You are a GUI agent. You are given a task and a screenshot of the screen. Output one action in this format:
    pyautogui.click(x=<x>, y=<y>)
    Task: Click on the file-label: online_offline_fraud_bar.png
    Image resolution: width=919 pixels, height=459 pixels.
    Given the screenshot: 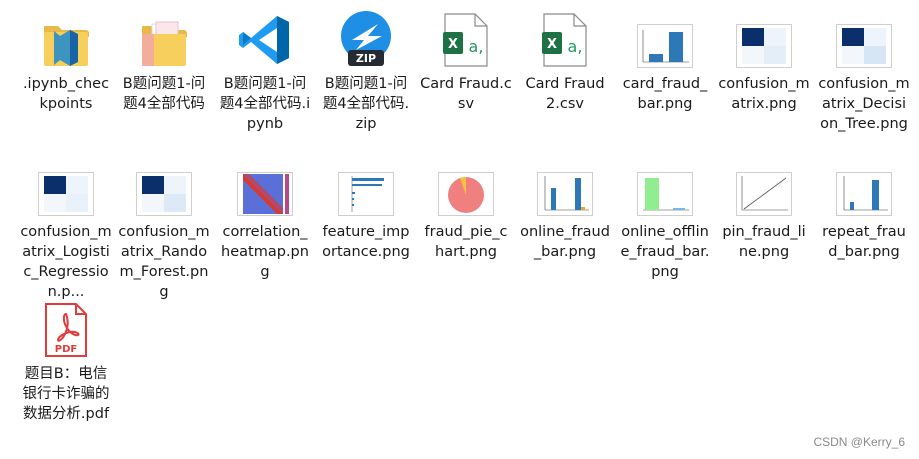 What is the action you would take?
    pyautogui.click(x=665, y=252)
    